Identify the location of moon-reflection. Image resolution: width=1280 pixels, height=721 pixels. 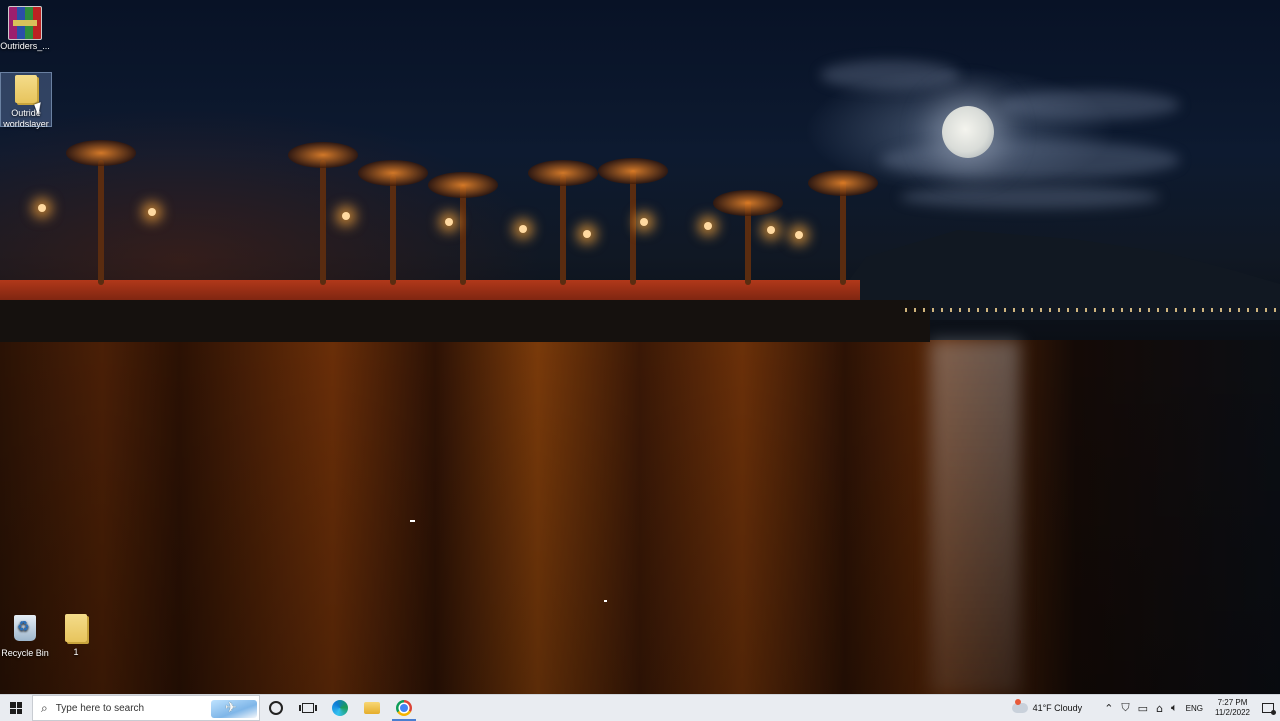
(975, 517).